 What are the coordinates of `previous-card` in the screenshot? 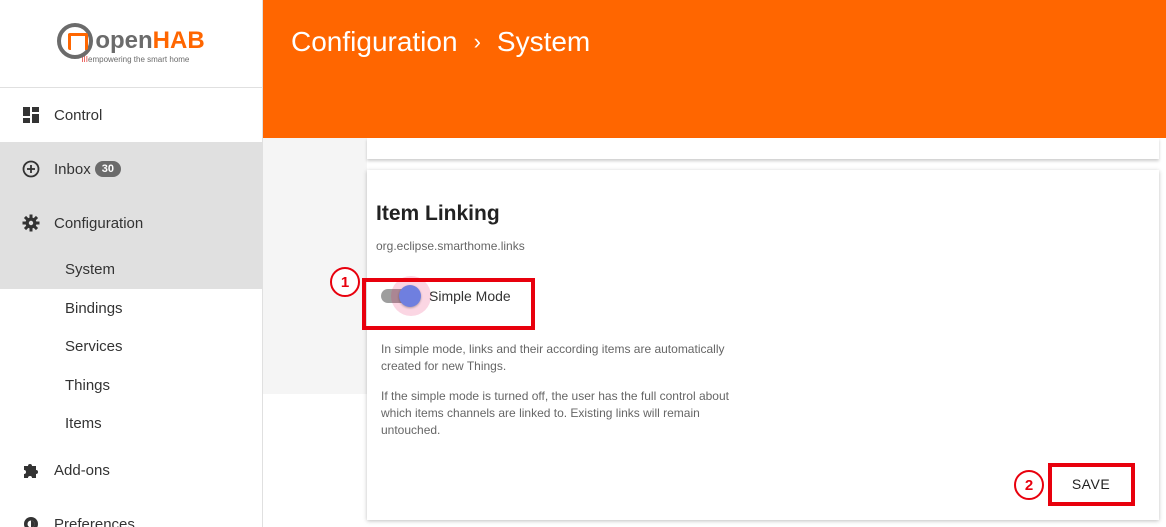 It's located at (763, 148).